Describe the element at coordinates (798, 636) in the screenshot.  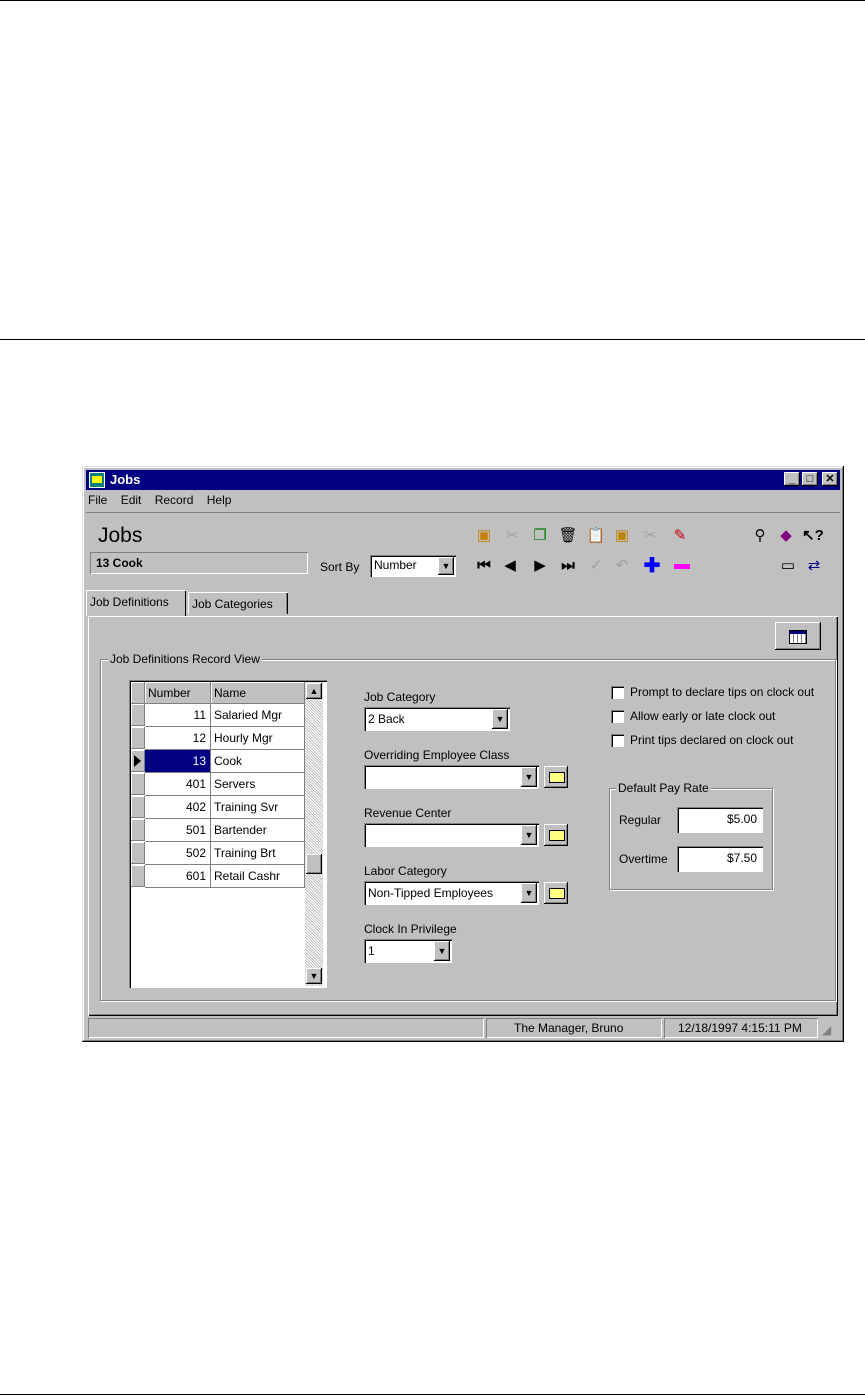
I see `table-view-button` at that location.